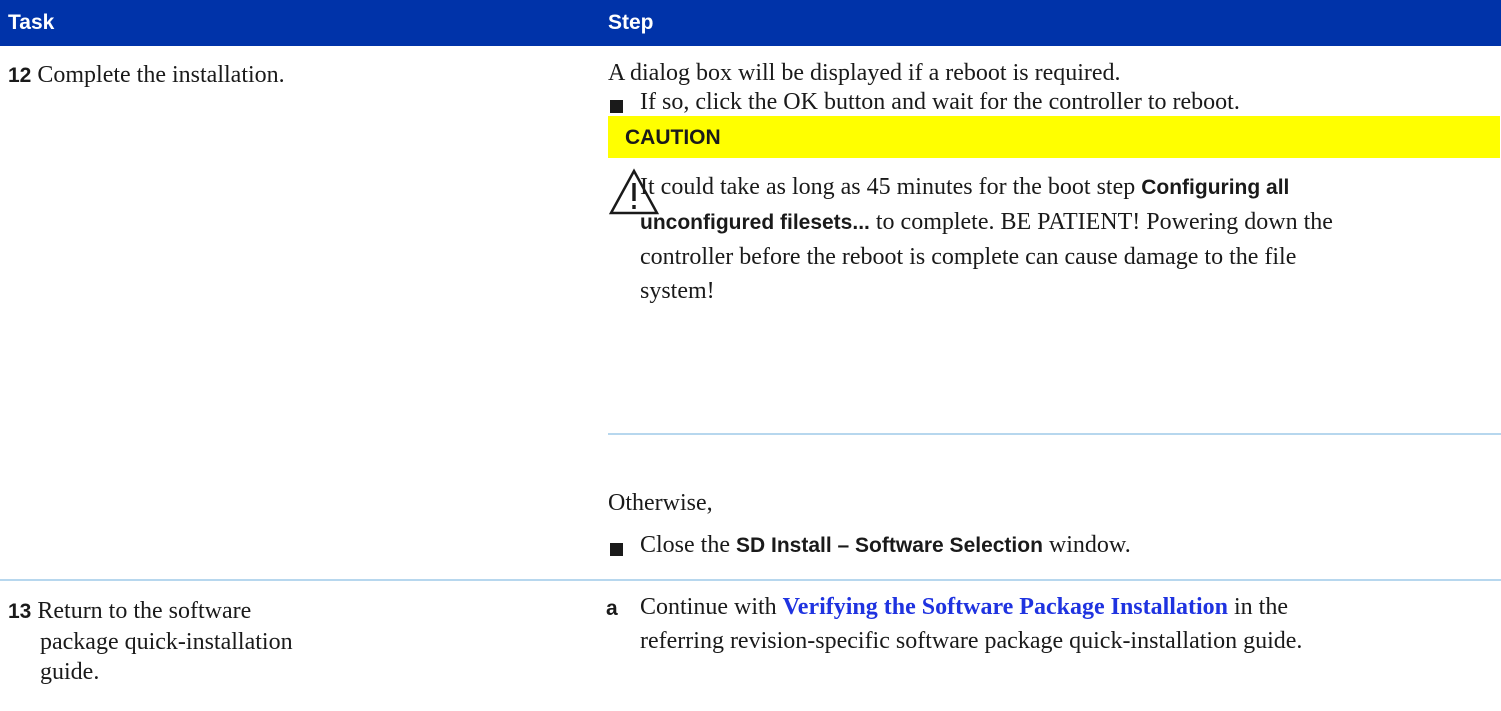 This screenshot has width=1501, height=711. What do you see at coordinates (677, 291) in the screenshot?
I see `caution-text-4: system!` at bounding box center [677, 291].